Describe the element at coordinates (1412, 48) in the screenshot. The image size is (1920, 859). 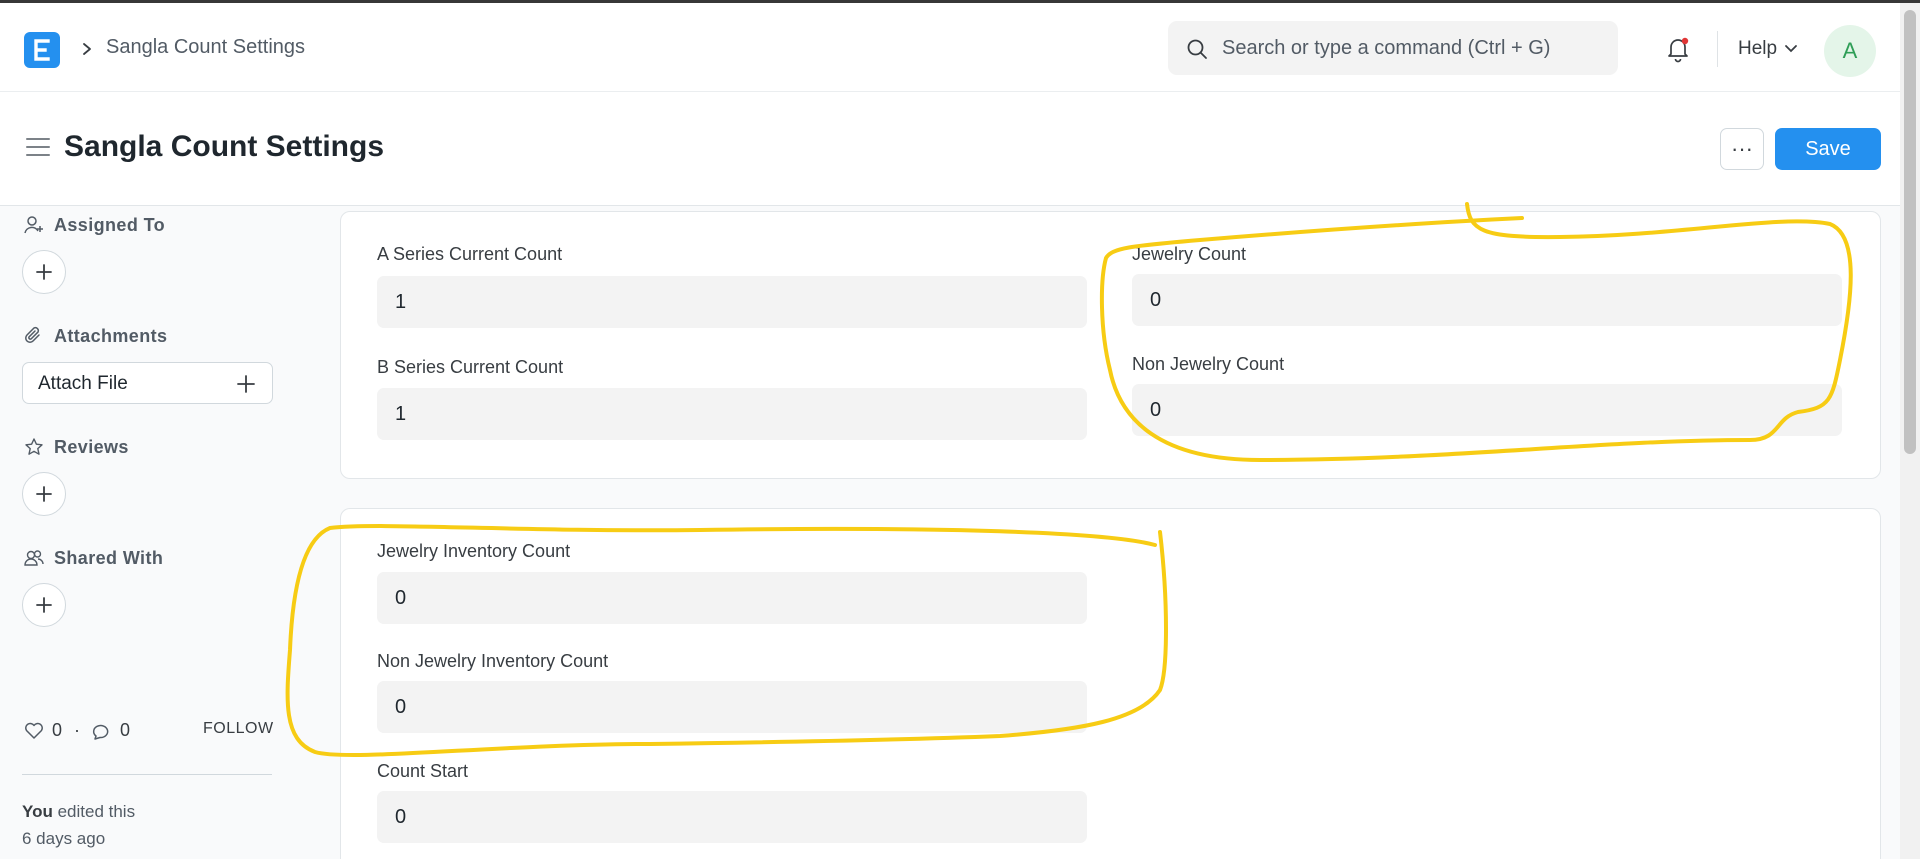
I see `search-input` at that location.